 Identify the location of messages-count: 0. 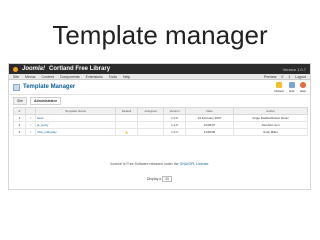
(282, 77).